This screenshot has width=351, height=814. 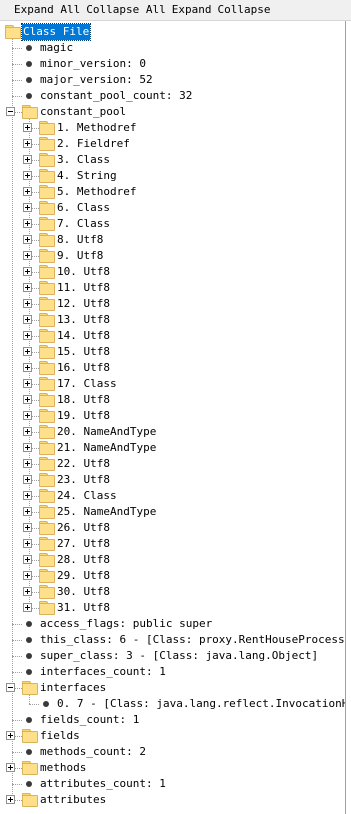 I want to click on tree-node-folder: 27. Utf8, so click(x=172, y=544).